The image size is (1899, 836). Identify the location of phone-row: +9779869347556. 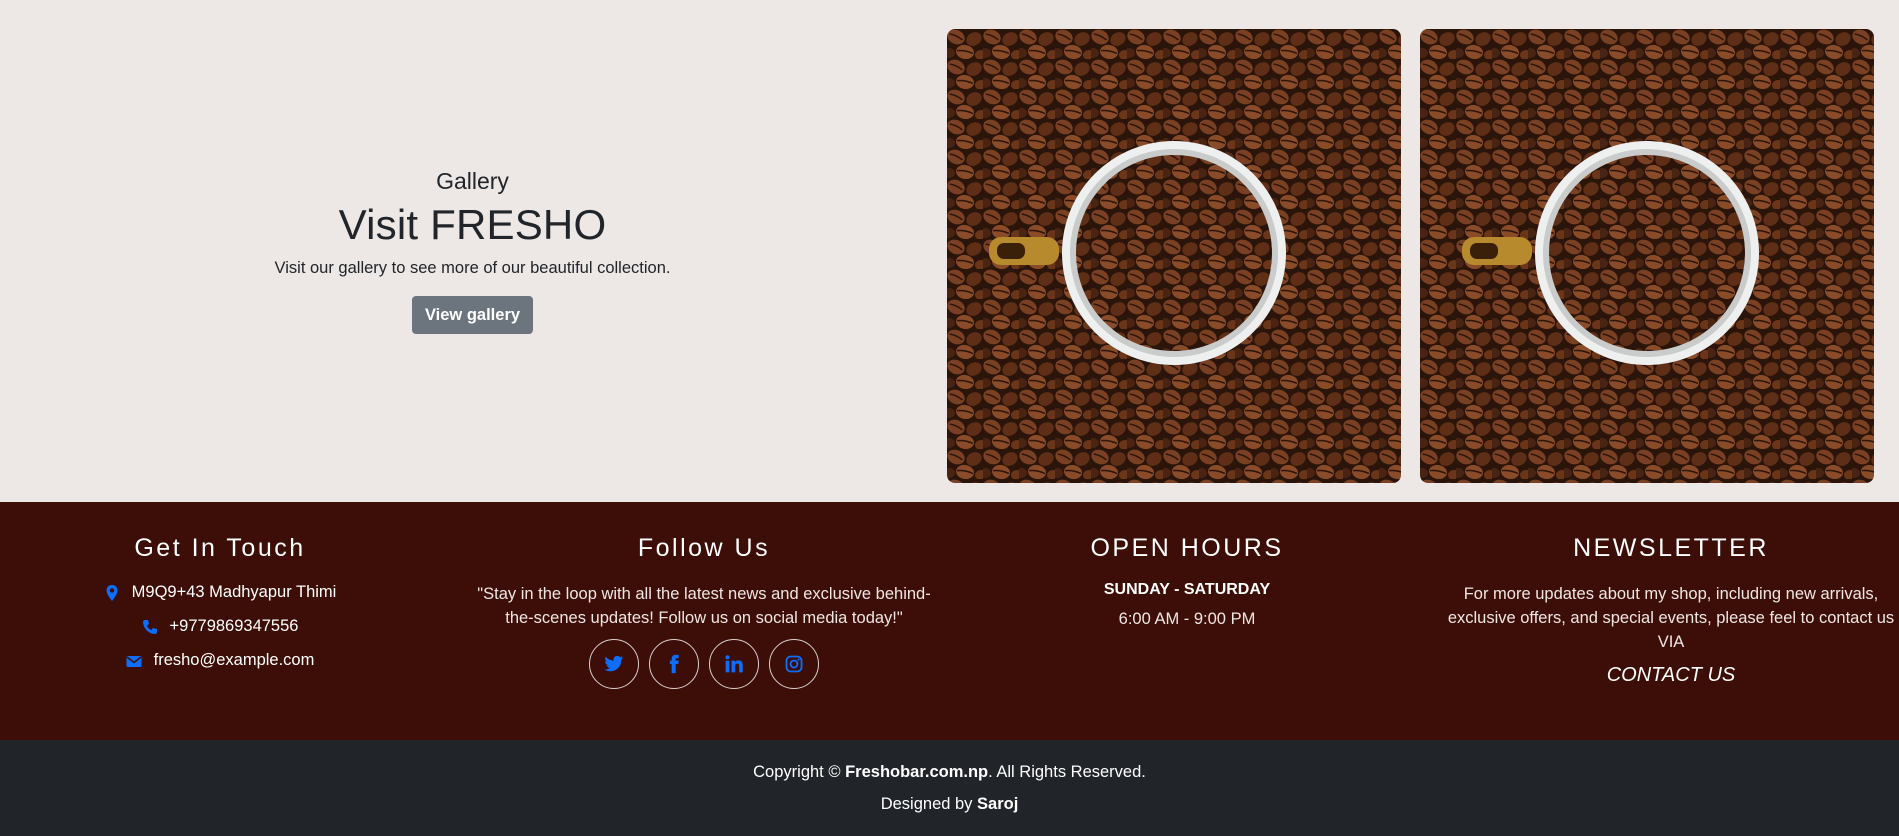
(220, 626).